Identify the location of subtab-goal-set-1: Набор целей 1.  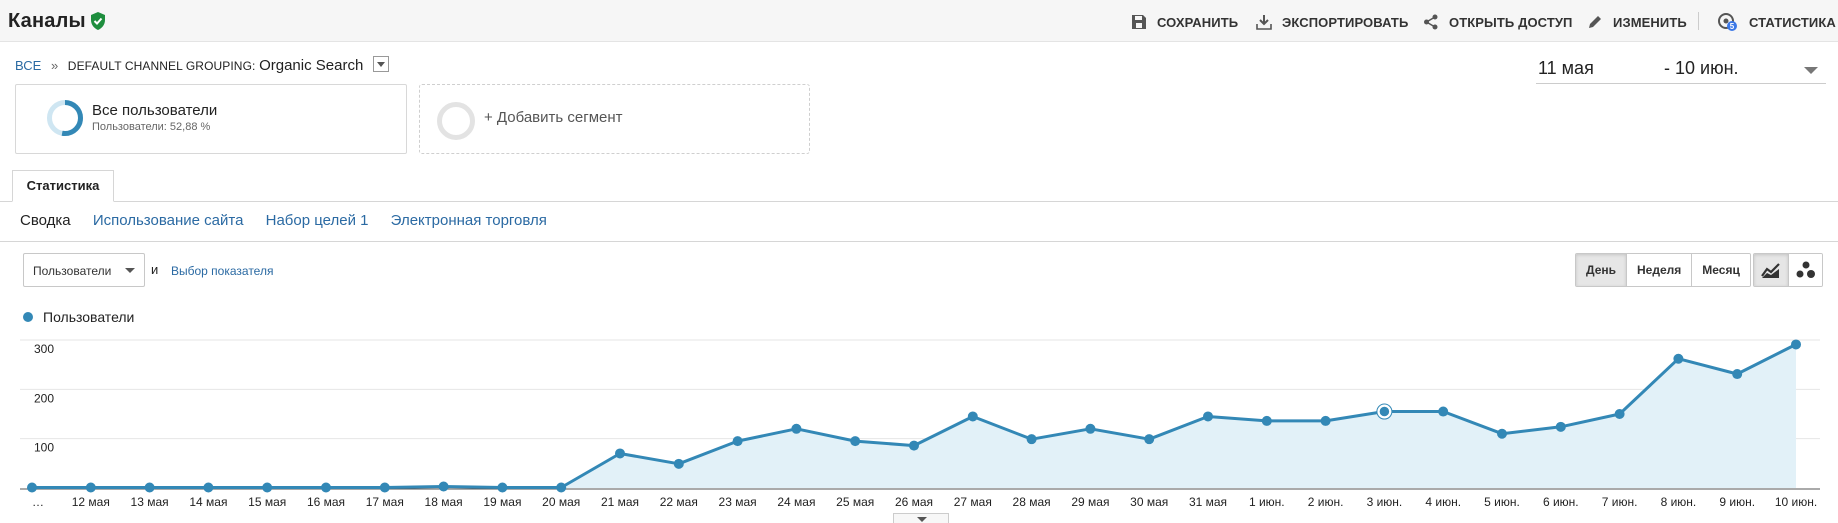
(317, 220).